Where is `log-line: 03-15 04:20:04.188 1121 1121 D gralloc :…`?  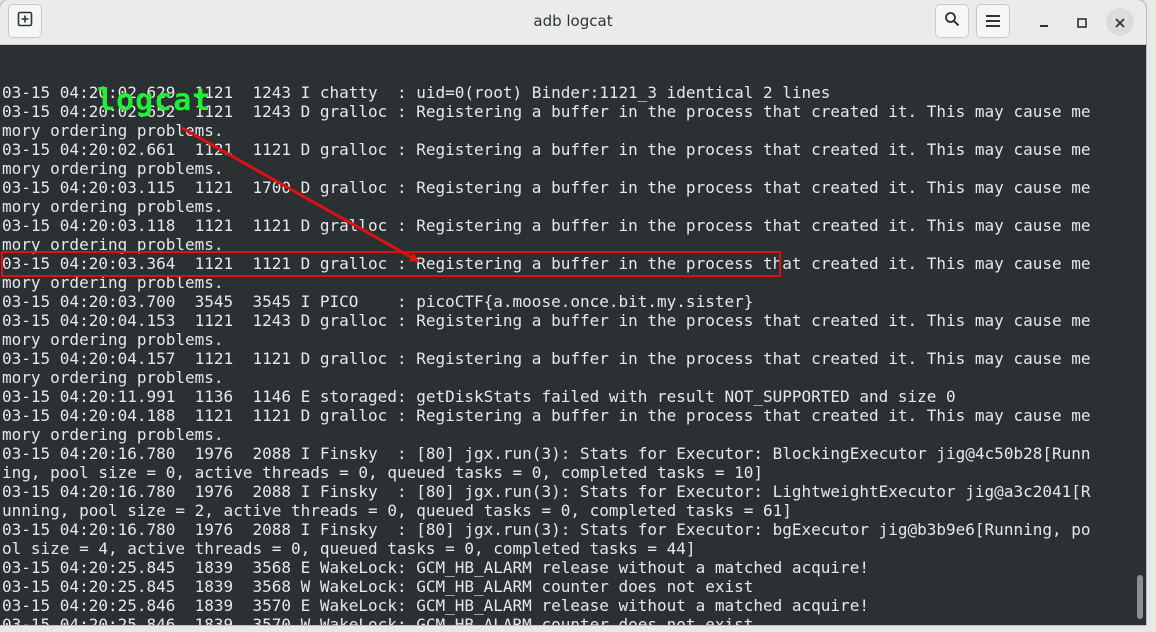 log-line: 03-15 04:20:04.188 1121 1121 D gralloc :… is located at coordinates (546, 415).